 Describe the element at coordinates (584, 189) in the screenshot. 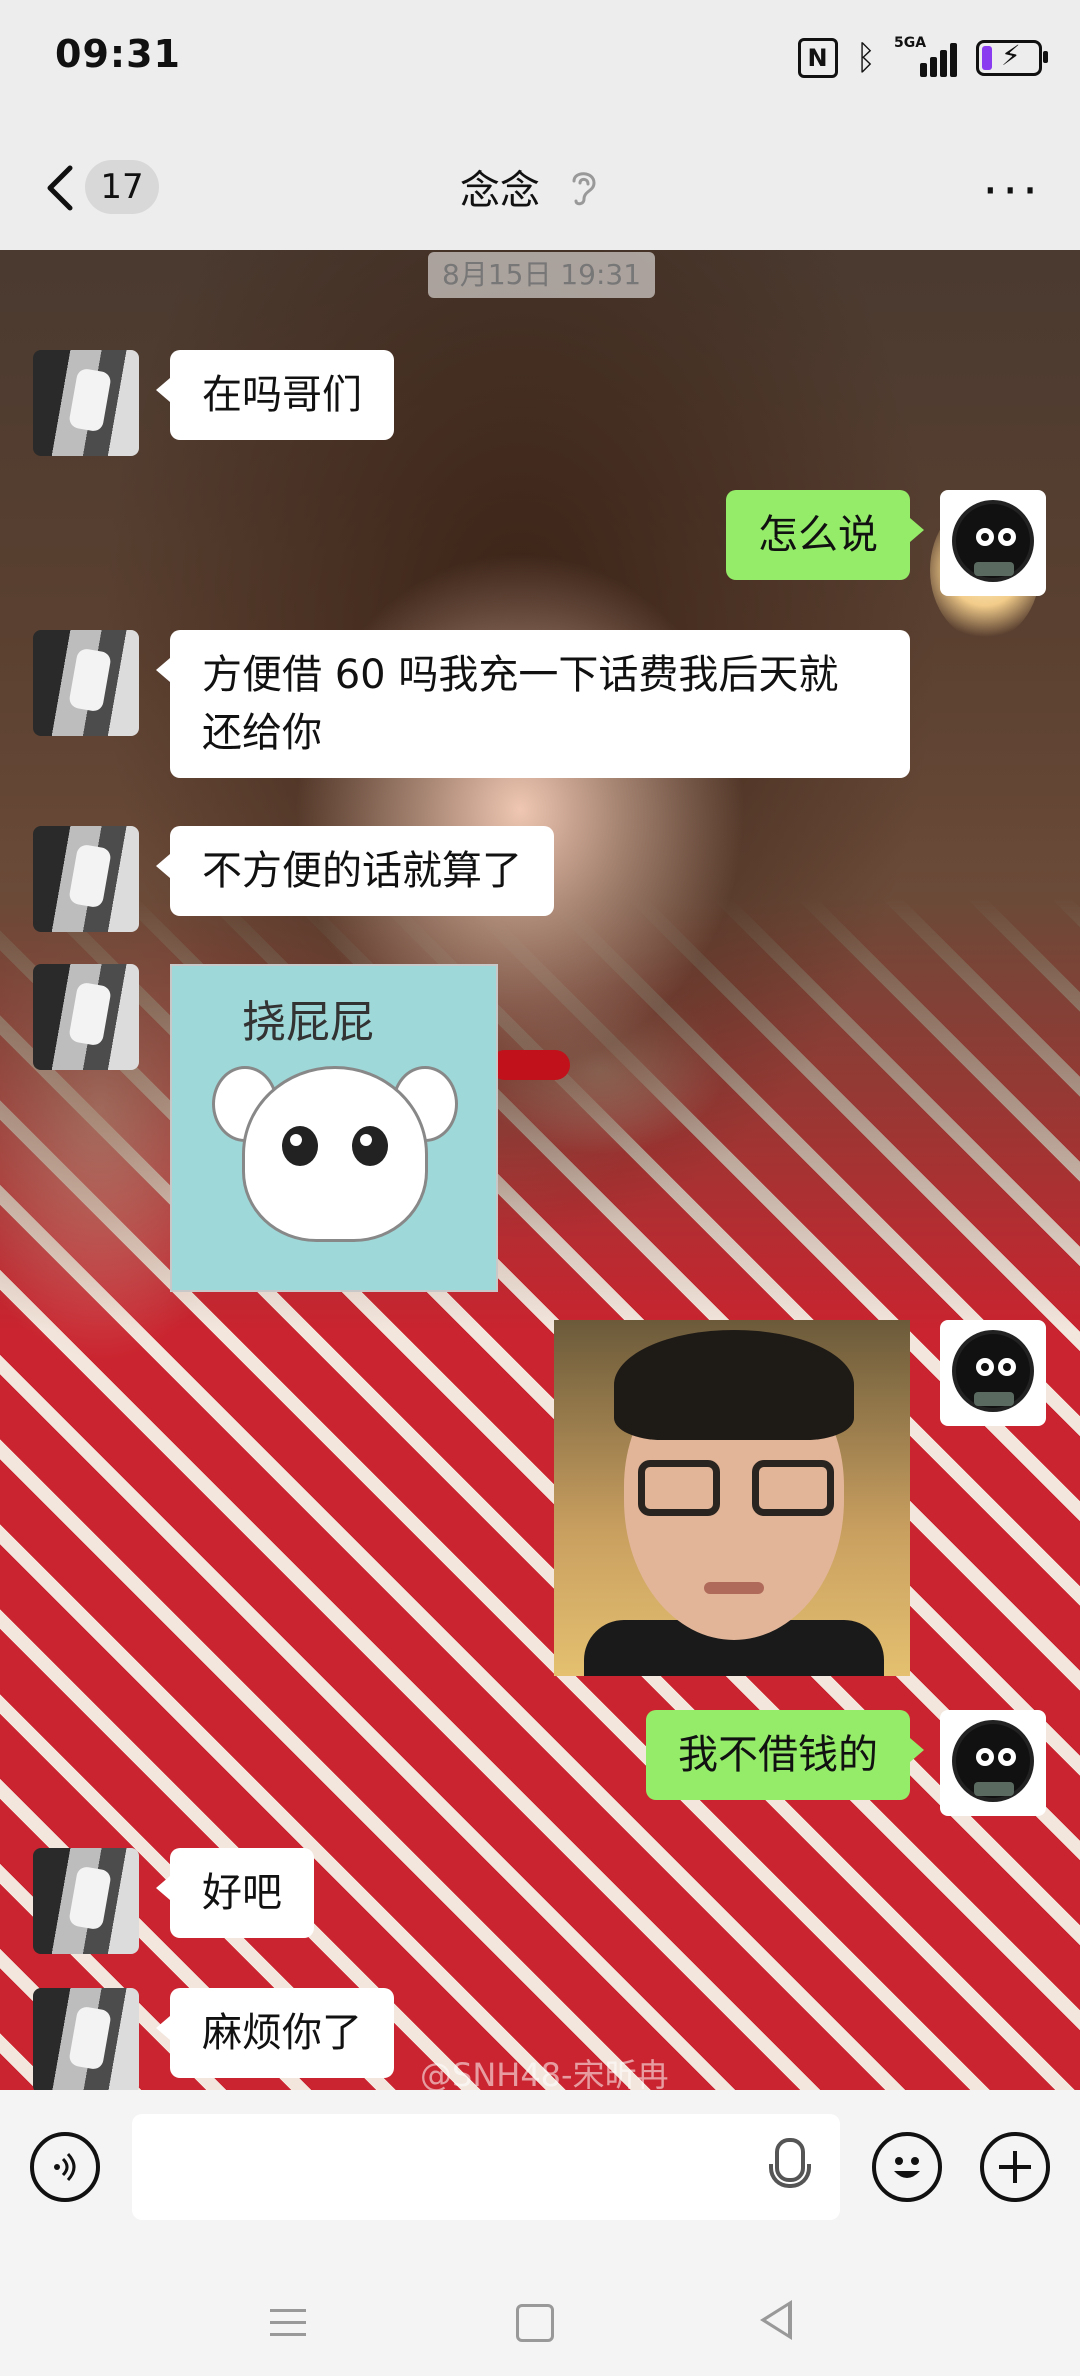

I see `earpiece-icon` at that location.